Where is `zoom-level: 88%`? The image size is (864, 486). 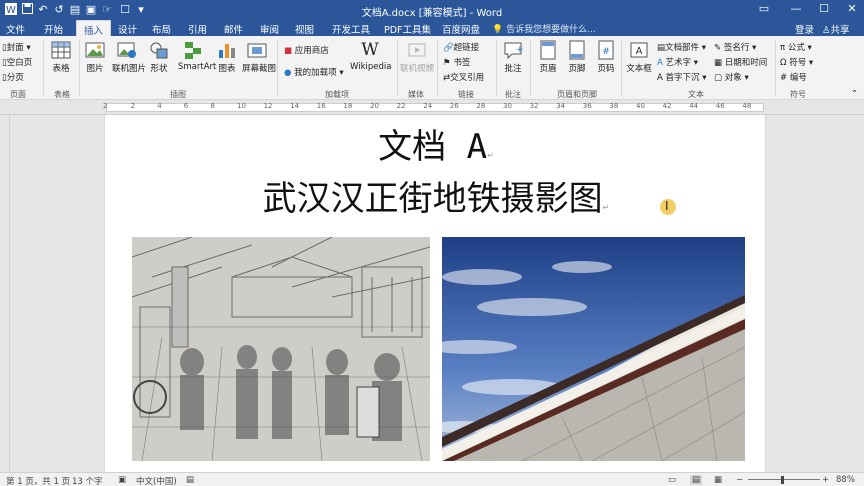 zoom-level: 88% is located at coordinates (845, 480).